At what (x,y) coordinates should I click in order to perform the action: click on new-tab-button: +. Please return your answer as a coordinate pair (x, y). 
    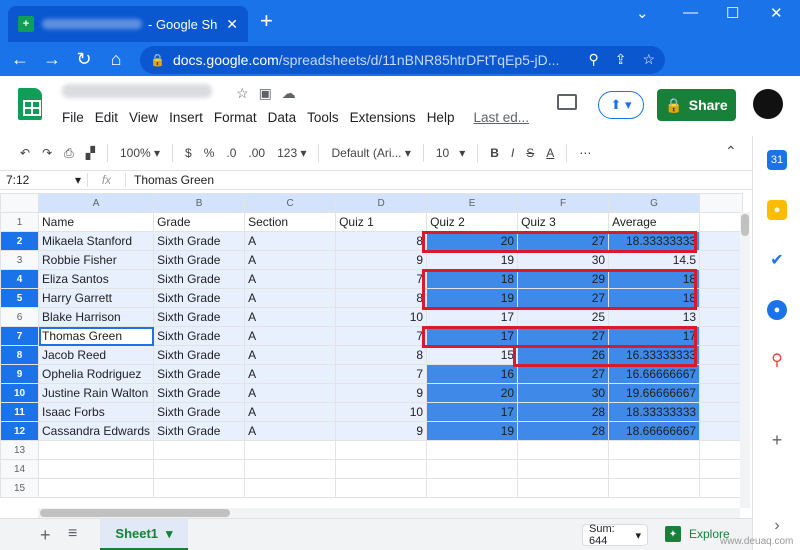
    Looking at the image, I should click on (266, 21).